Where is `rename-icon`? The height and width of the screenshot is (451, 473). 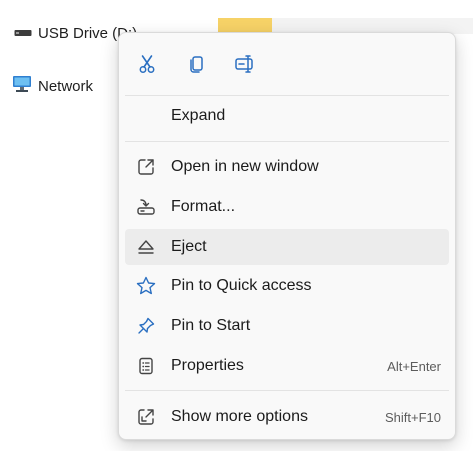 rename-icon is located at coordinates (244, 64).